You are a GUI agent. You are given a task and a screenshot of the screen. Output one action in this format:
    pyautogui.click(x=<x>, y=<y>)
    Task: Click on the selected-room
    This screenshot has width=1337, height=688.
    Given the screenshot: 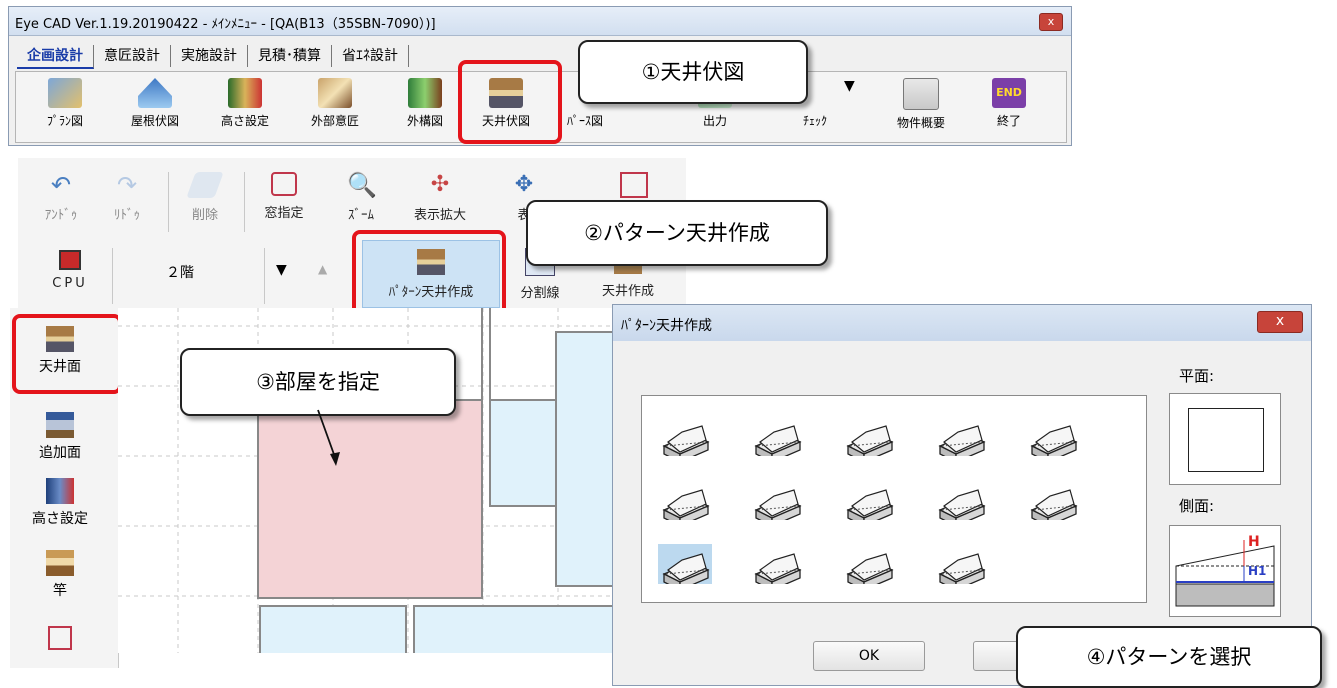 What is the action you would take?
    pyautogui.click(x=370, y=499)
    